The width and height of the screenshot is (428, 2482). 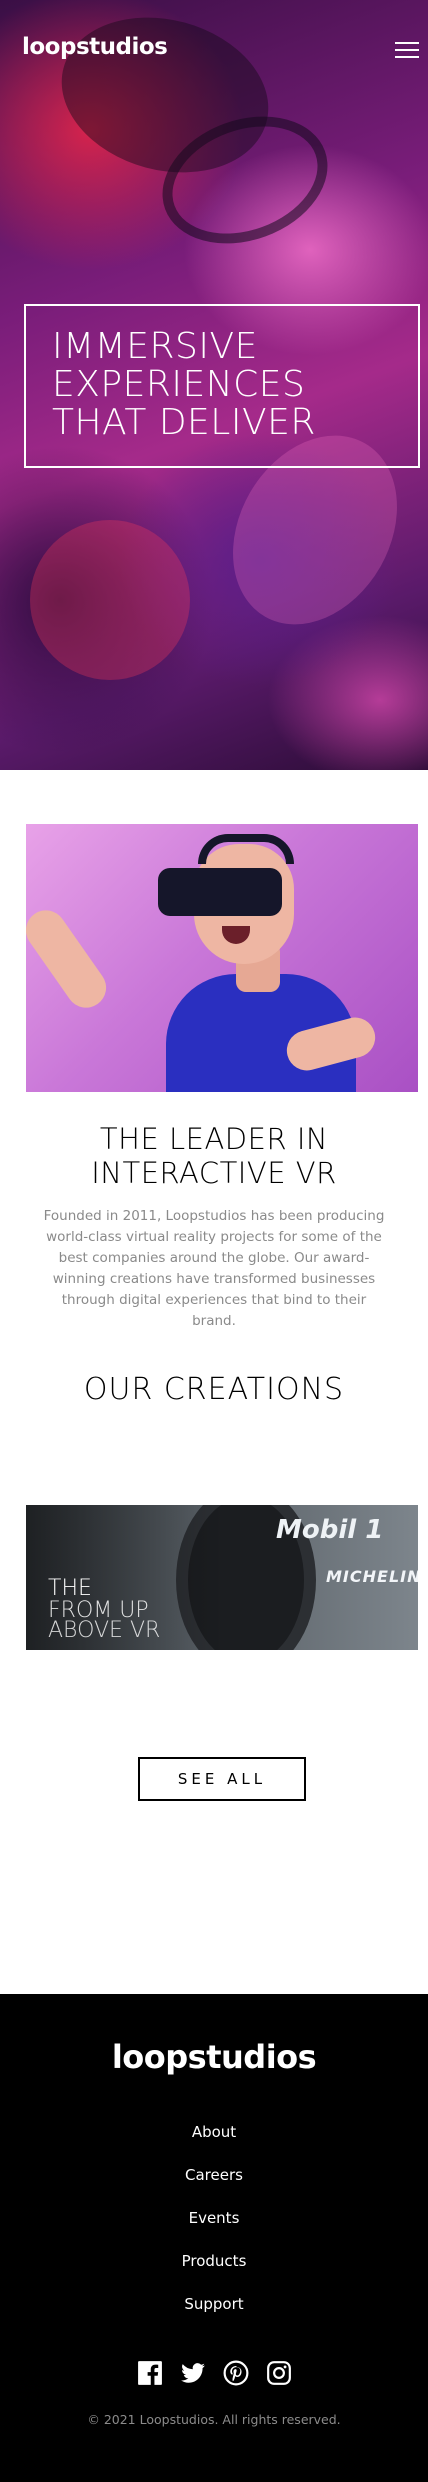 I want to click on header-logo: loopstudios, so click(x=95, y=47).